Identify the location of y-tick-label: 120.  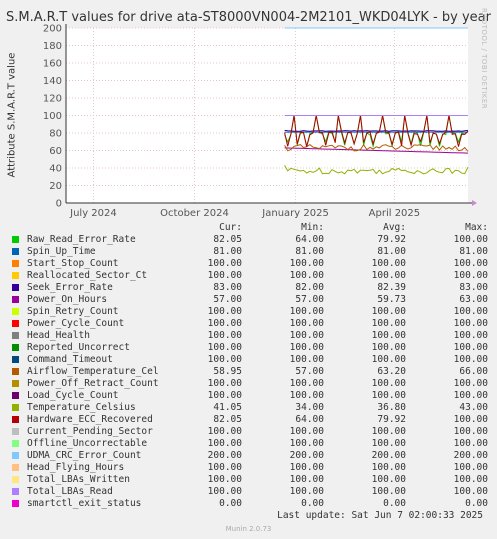
(52, 99).